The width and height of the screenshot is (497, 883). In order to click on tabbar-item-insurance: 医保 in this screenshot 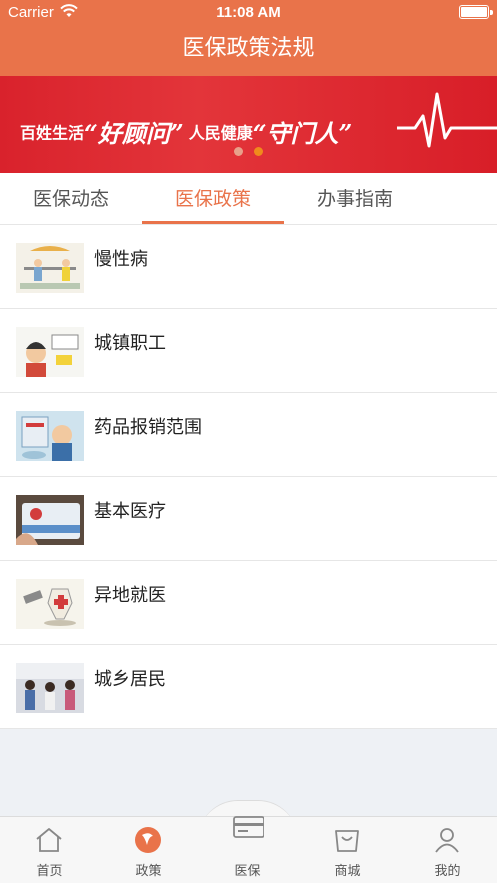, I will do `click(247, 849)`.